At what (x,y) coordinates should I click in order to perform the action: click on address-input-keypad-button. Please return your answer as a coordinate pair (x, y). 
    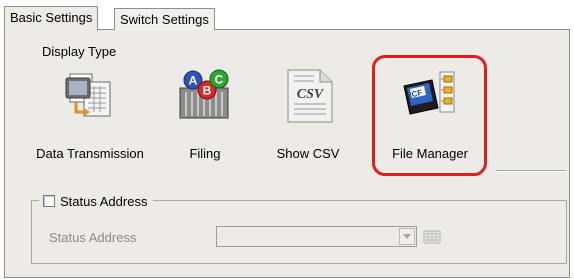
    Looking at the image, I should click on (432, 236).